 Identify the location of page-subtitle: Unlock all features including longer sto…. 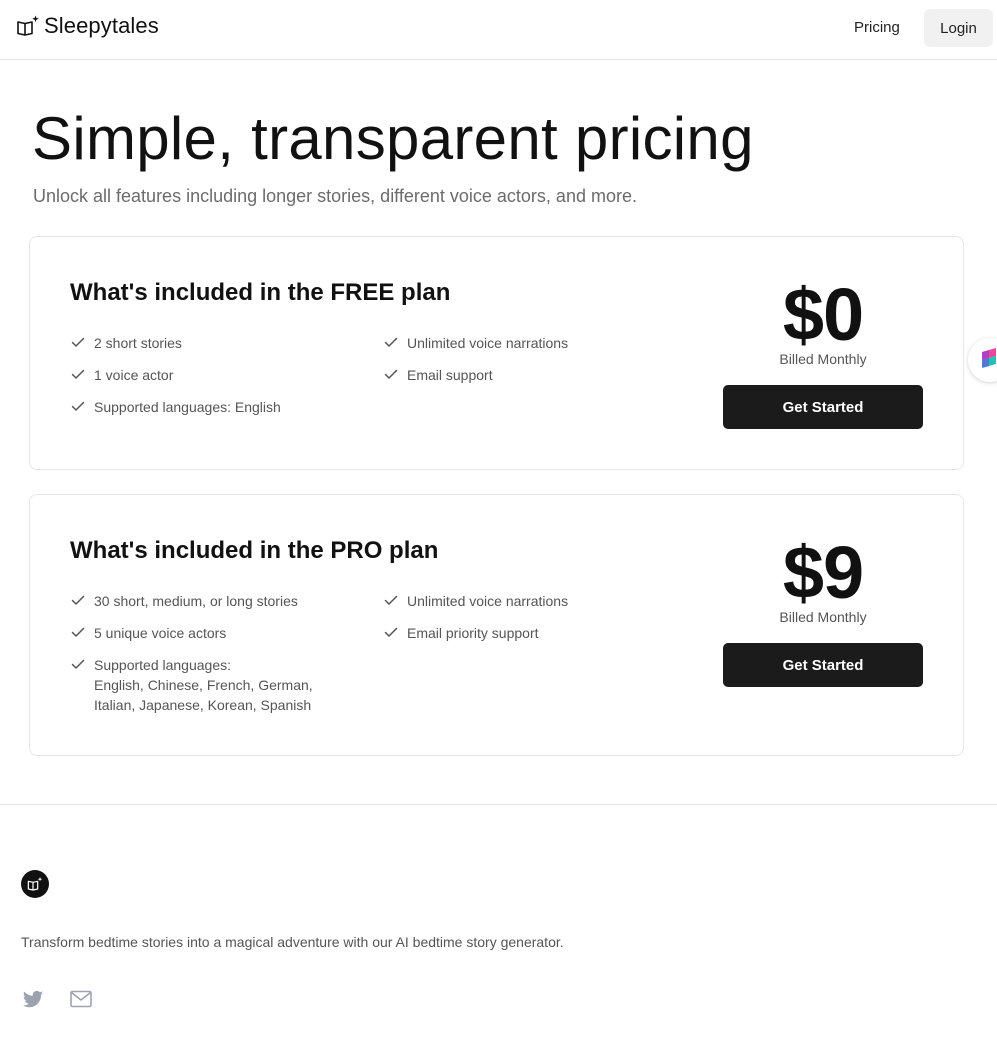
(335, 196).